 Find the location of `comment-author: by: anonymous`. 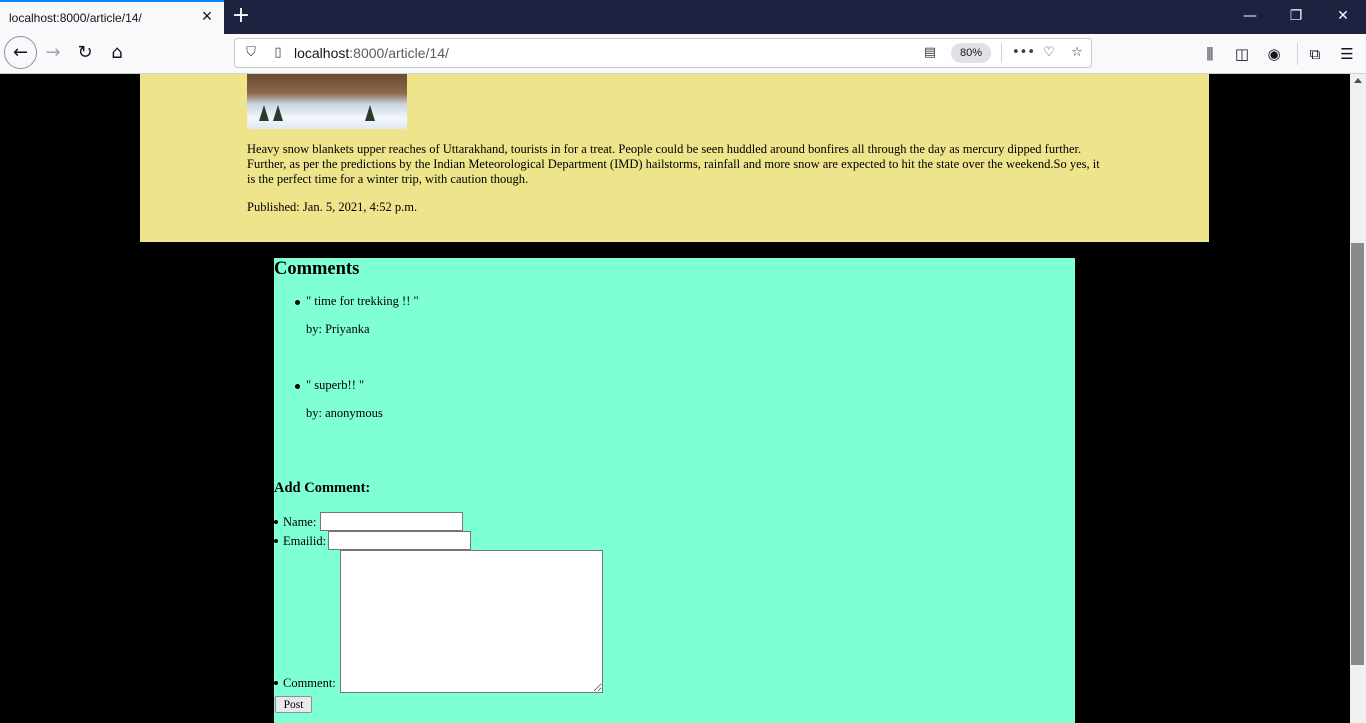

comment-author: by: anonymous is located at coordinates (344, 413).